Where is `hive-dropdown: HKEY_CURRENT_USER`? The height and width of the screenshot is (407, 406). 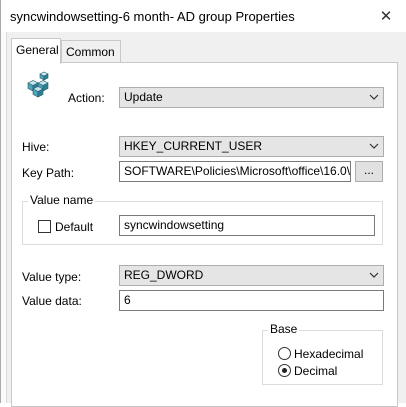 hive-dropdown: HKEY_CURRENT_USER is located at coordinates (251, 146).